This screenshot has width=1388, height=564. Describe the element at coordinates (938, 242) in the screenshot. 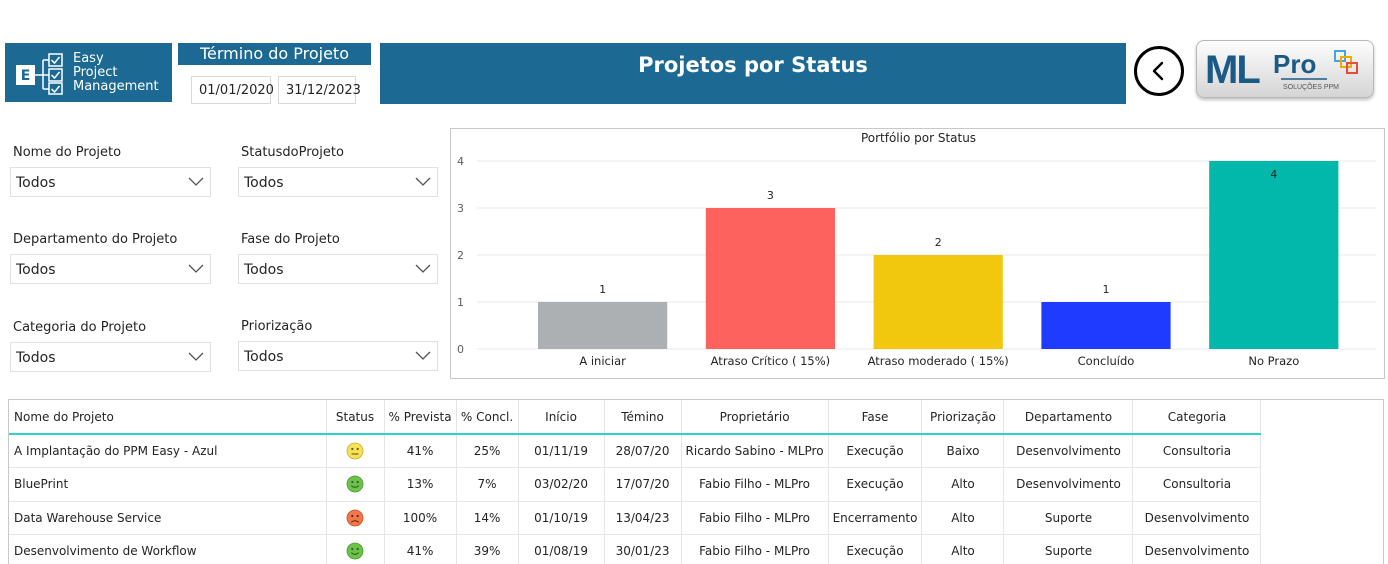

I see `data-label: 2` at that location.